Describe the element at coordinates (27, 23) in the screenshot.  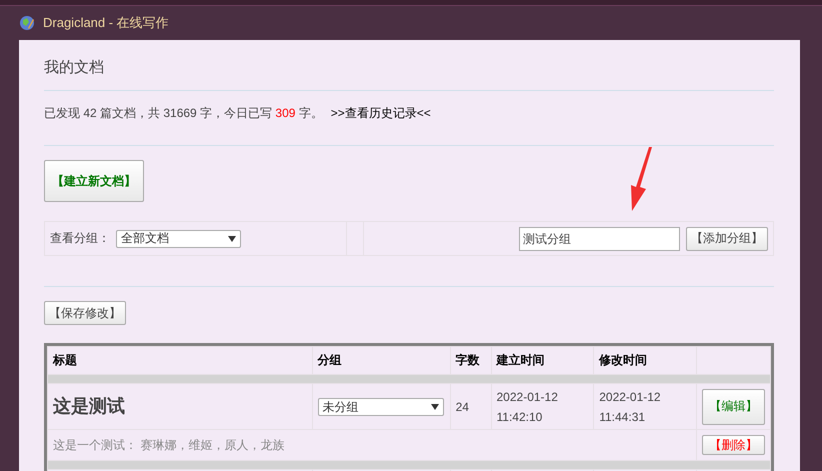
I see `globe-icon` at that location.